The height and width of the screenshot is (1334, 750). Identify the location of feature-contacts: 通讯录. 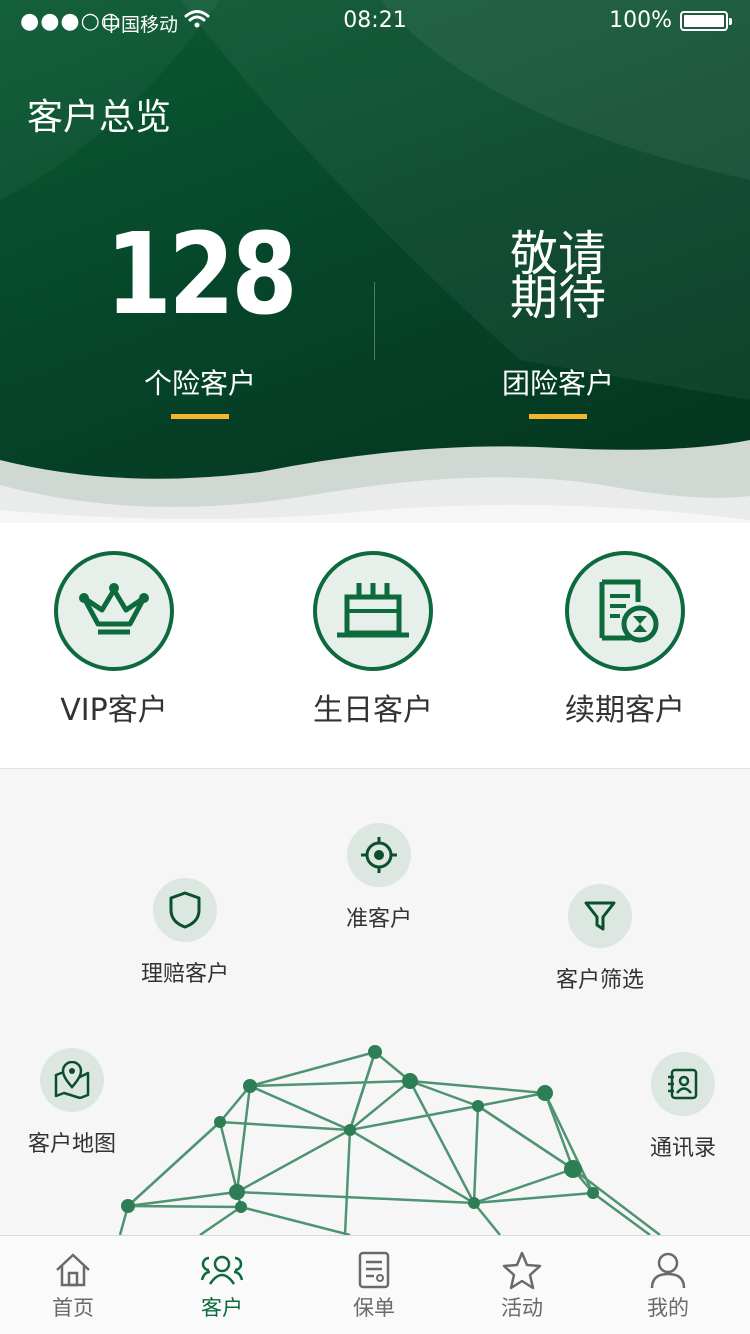
(676, 1107).